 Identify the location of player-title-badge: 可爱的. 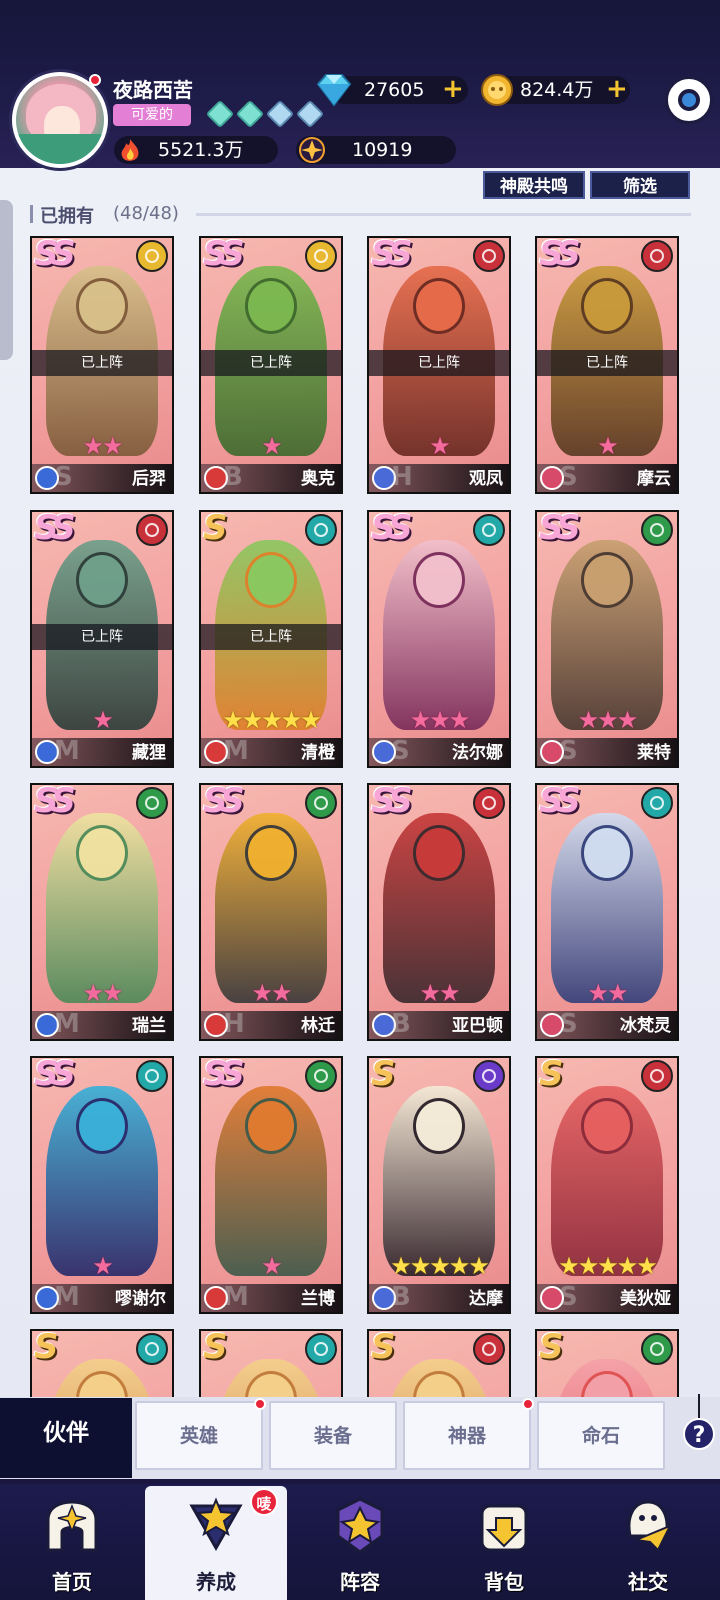
(152, 115).